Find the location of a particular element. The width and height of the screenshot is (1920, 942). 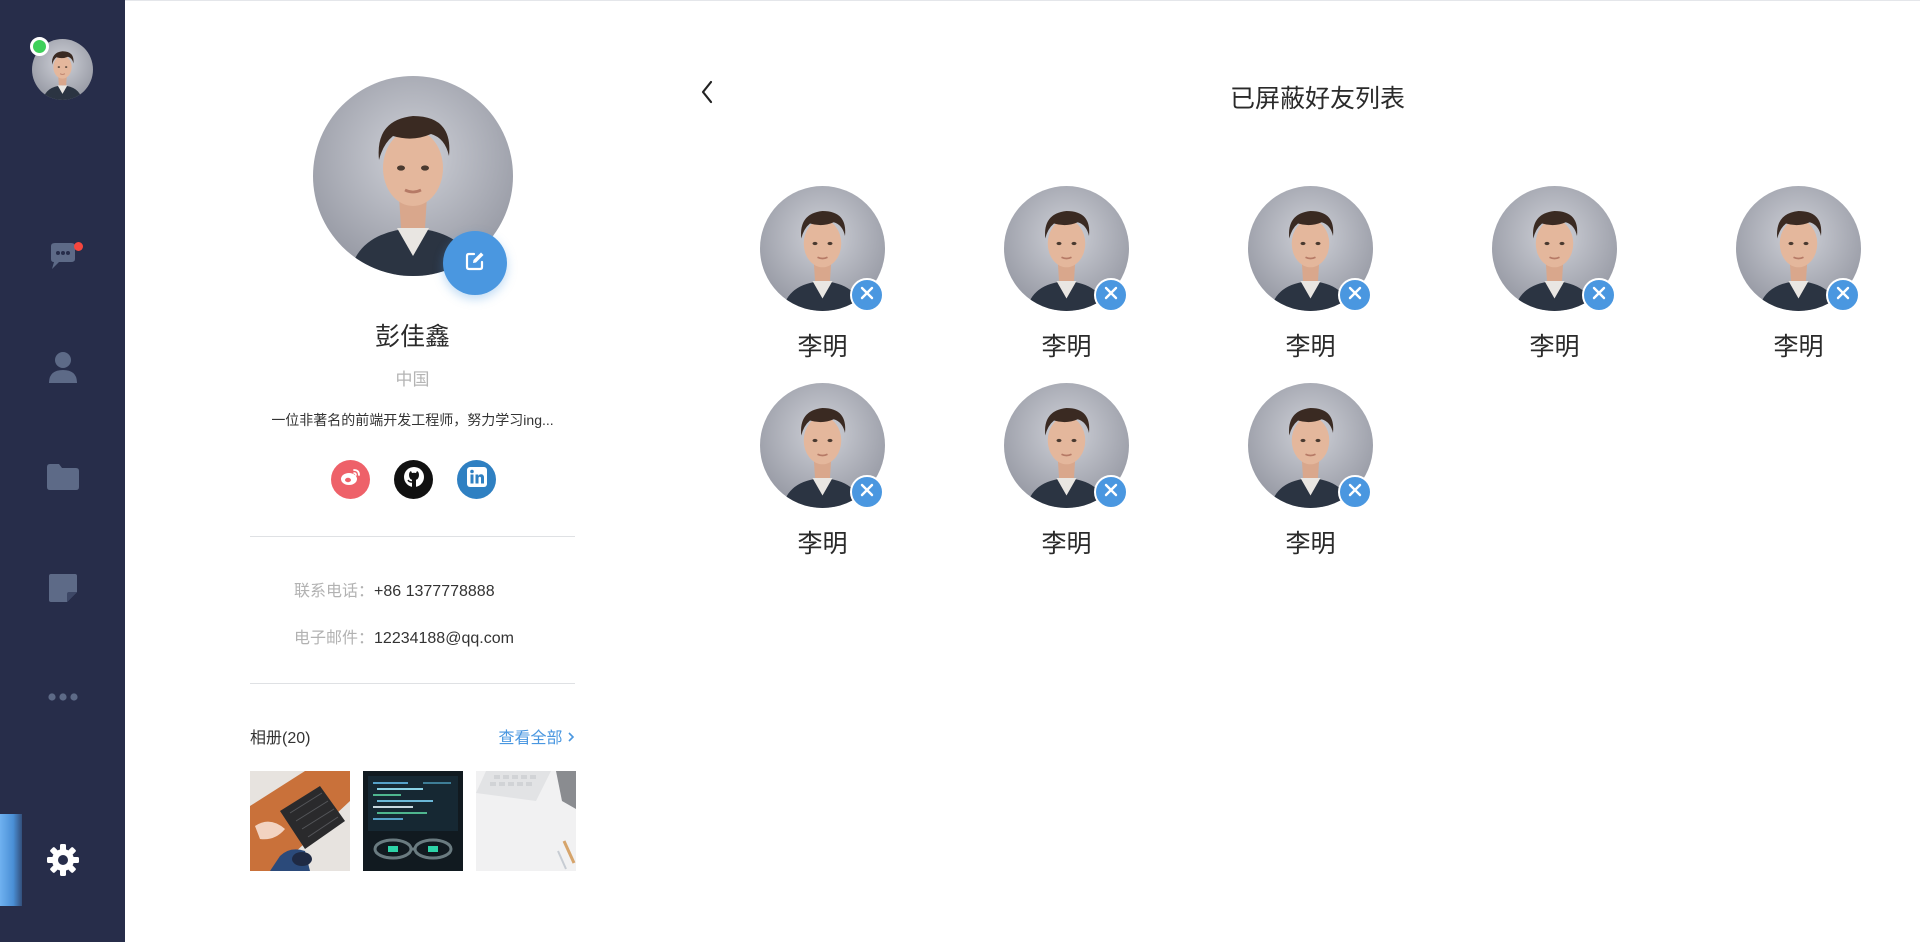

linkedin-link is located at coordinates (476, 479).